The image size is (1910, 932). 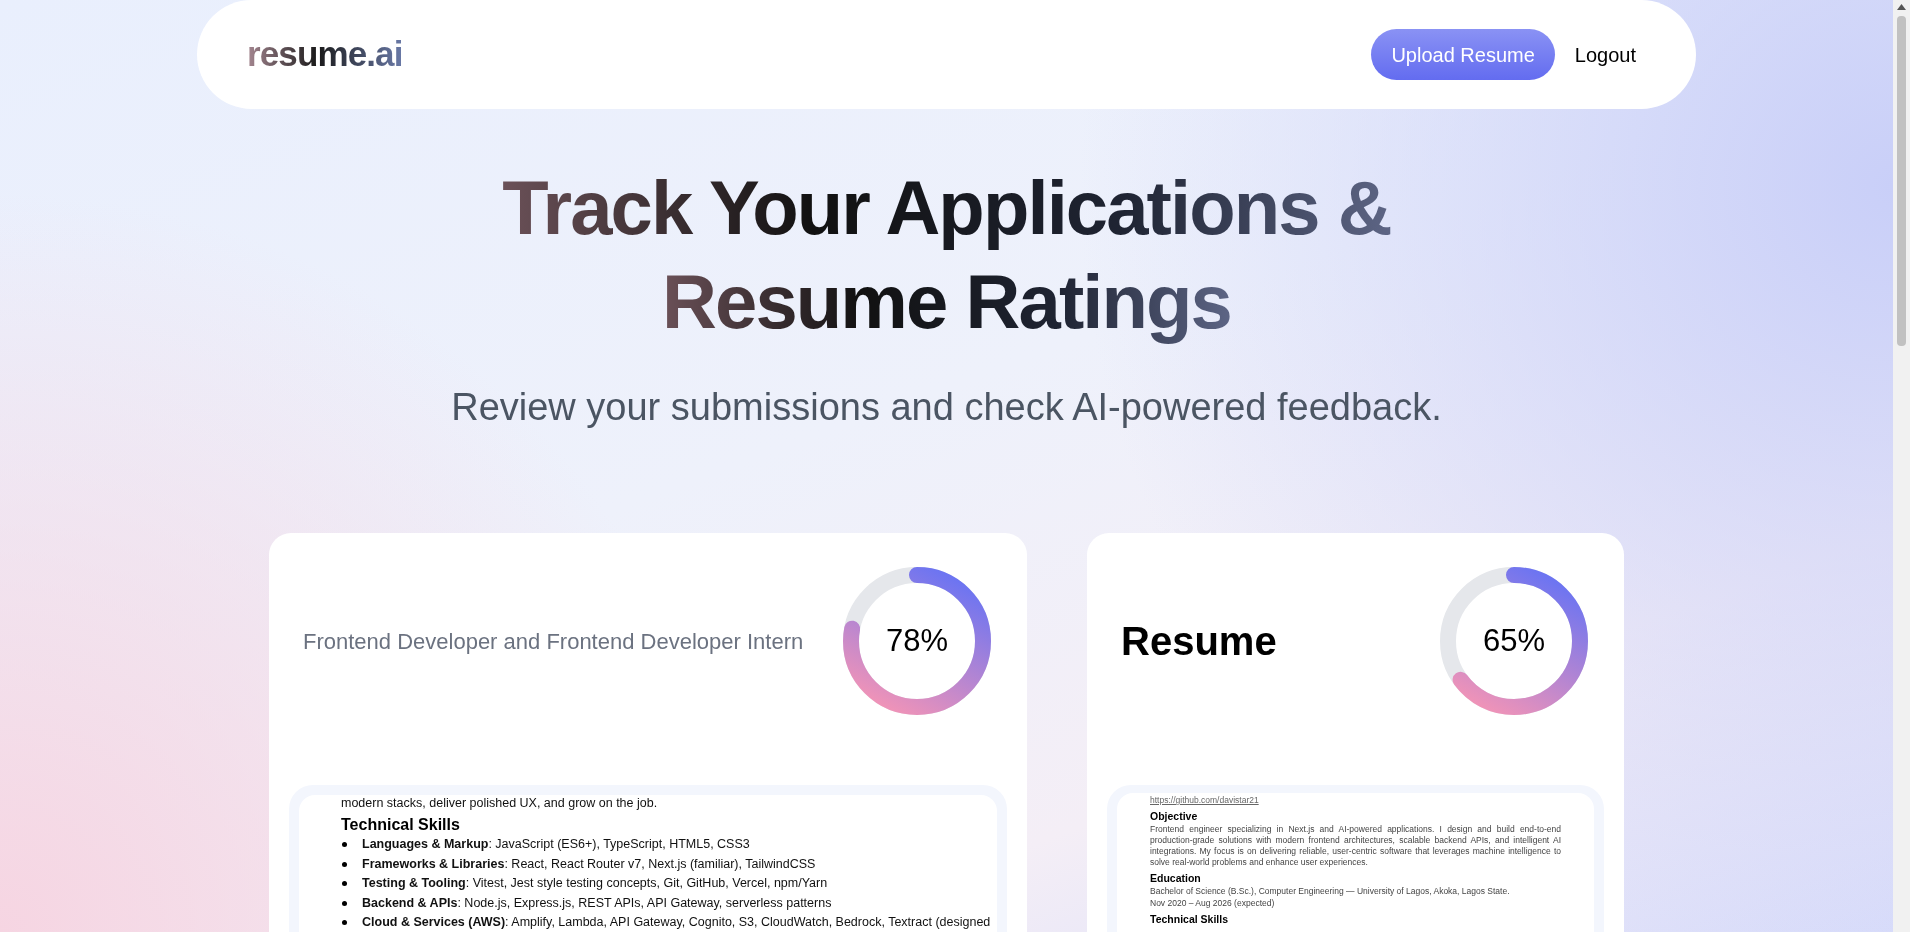 What do you see at coordinates (595, 883) in the screenshot?
I see `skill-line: Testing & Tooling: Vitest, Jest style testing concepts, Git, GitHub, Vercel, npm/Yarn` at bounding box center [595, 883].